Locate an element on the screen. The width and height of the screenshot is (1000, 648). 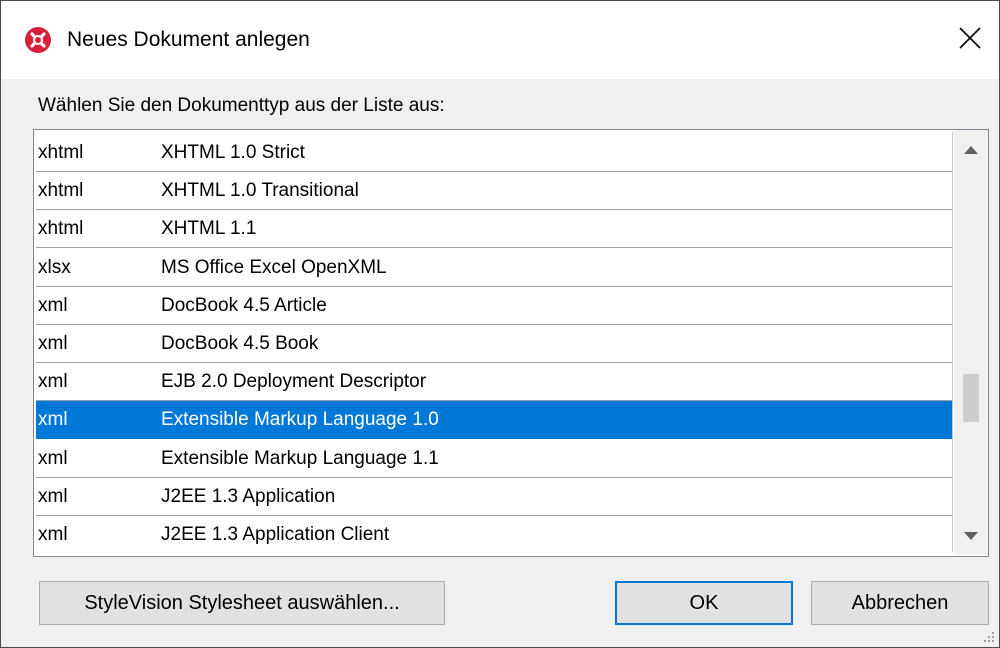
list-item-description: XHTML 1.0 Transitional is located at coordinates (260, 190).